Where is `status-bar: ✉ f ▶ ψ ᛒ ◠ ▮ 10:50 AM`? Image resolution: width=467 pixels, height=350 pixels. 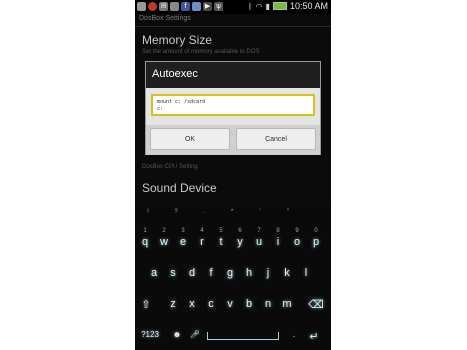
status-bar: ✉ f ▶ ψ ᛒ ◠ ▮ 10:50 AM is located at coordinates (233, 7).